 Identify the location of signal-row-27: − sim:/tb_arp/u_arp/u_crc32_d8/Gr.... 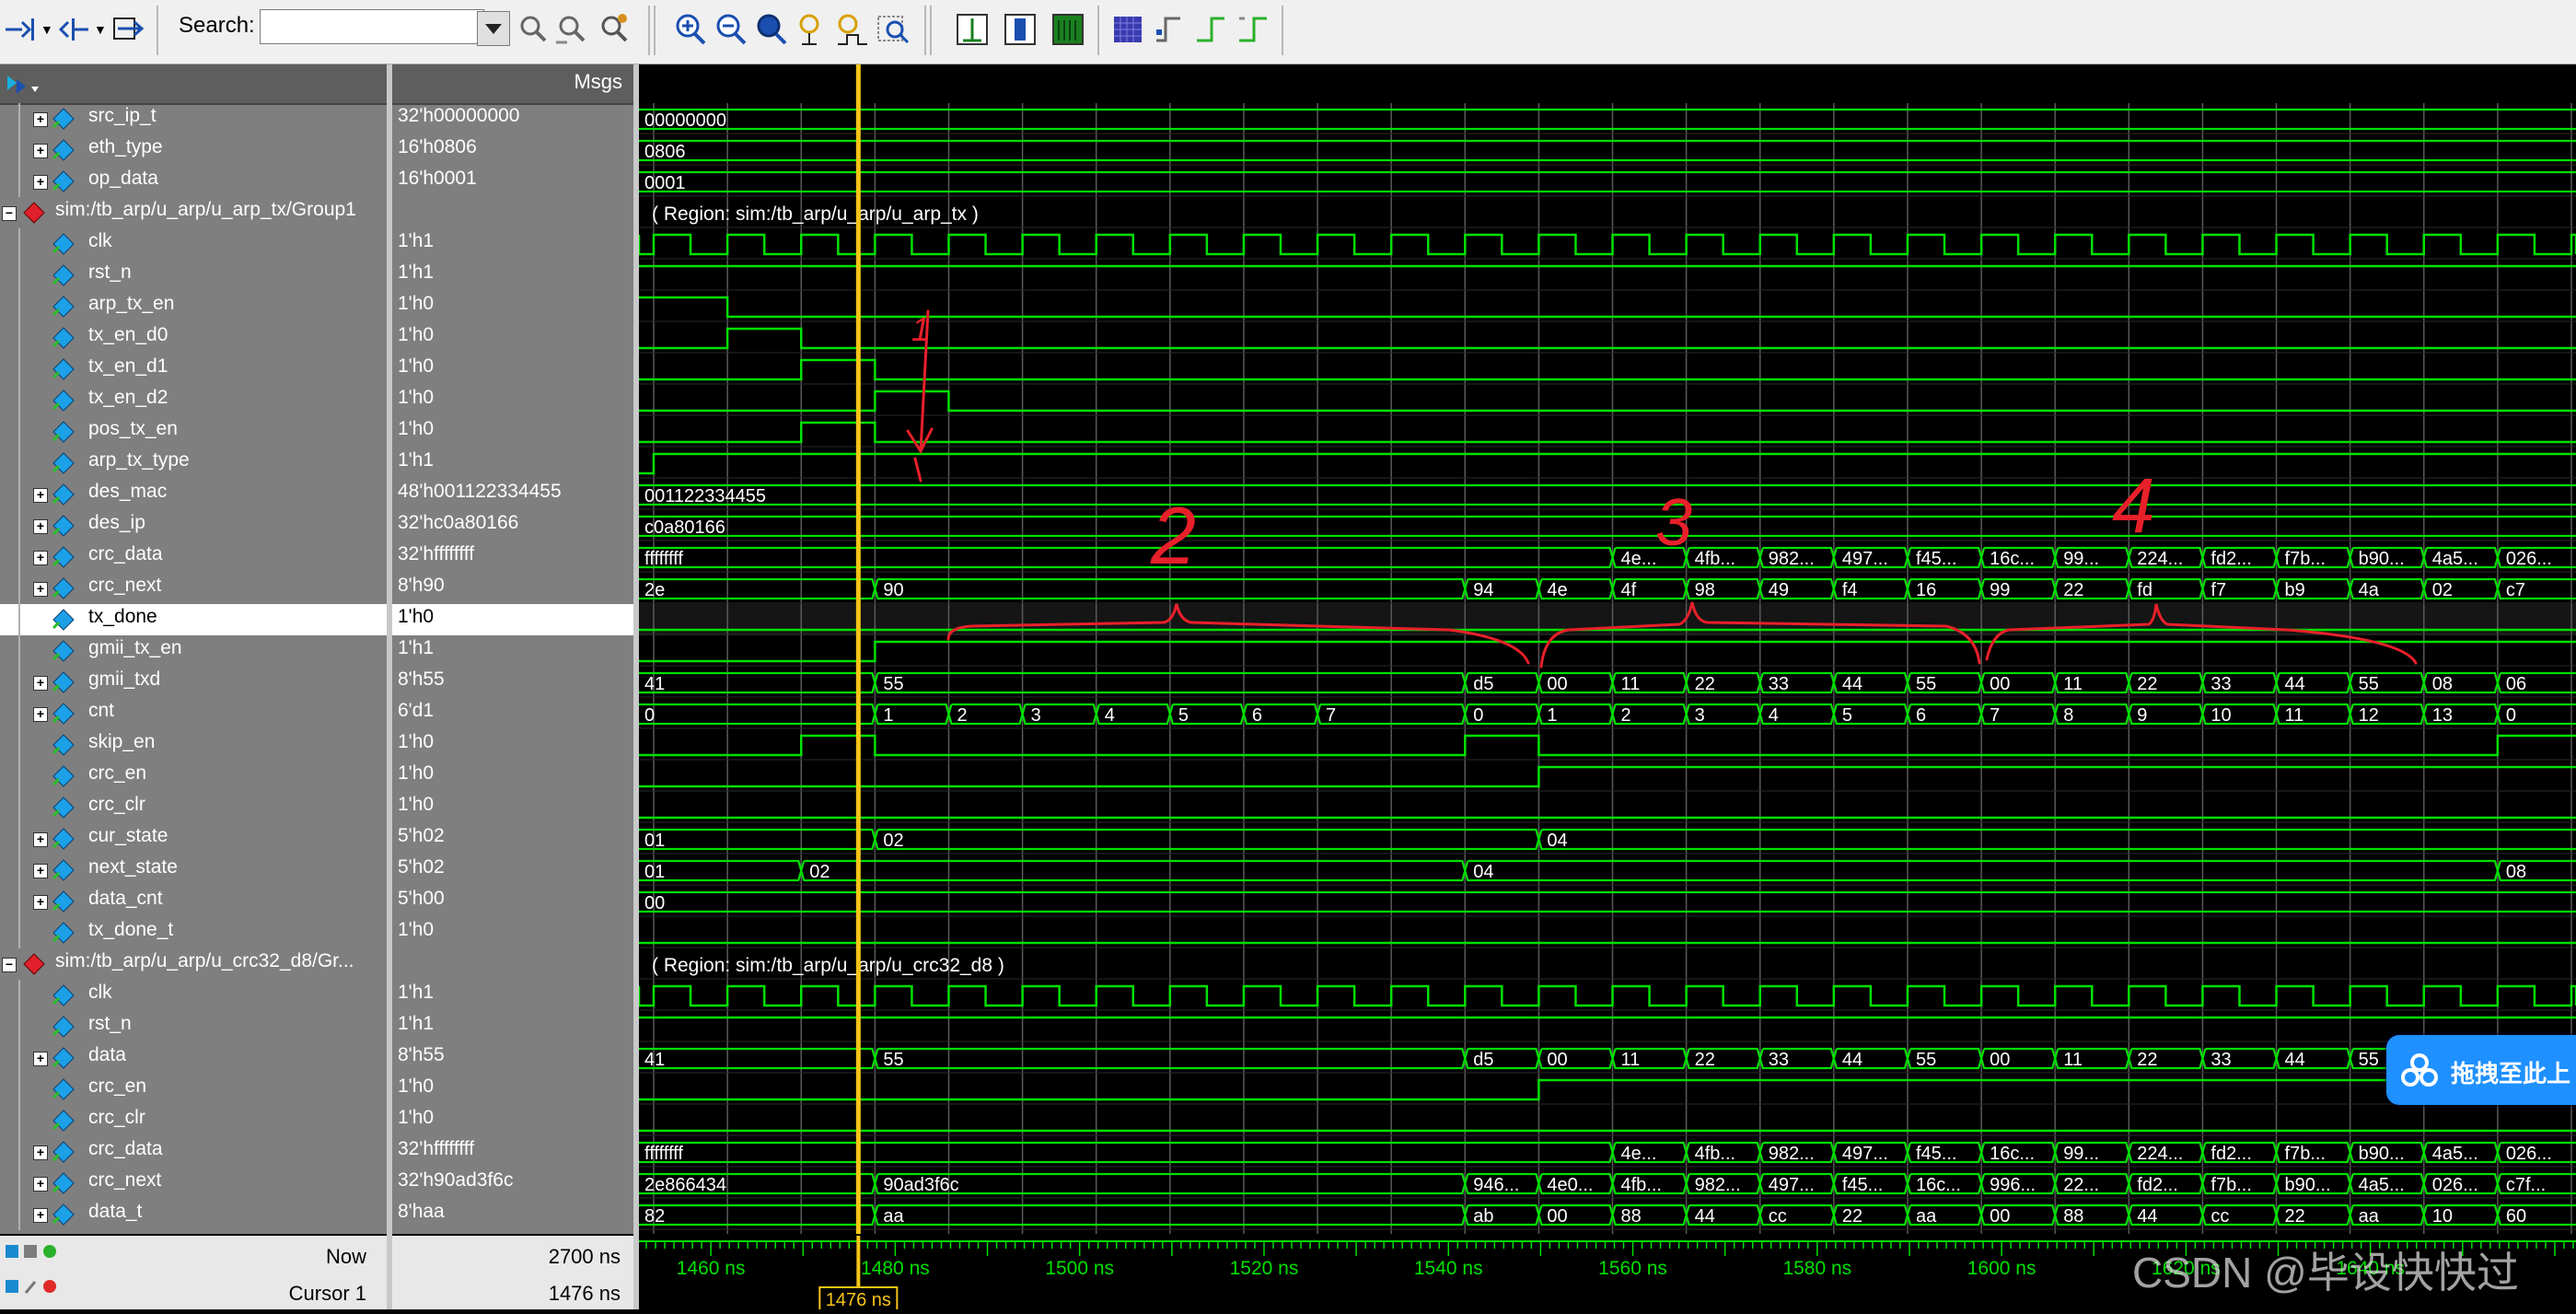
(193, 964).